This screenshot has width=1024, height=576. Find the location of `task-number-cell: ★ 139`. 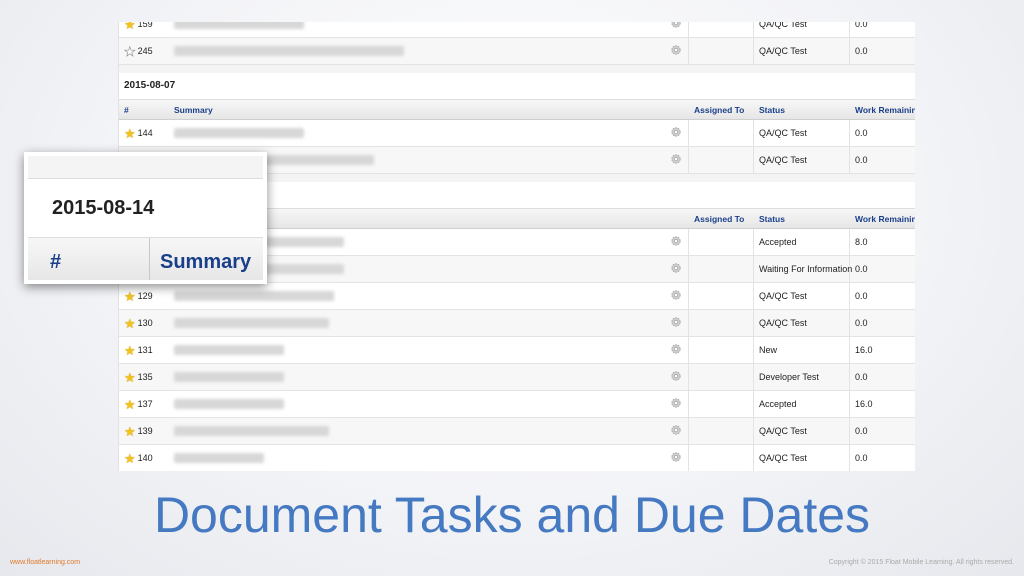

task-number-cell: ★ 139 is located at coordinates (144, 431).